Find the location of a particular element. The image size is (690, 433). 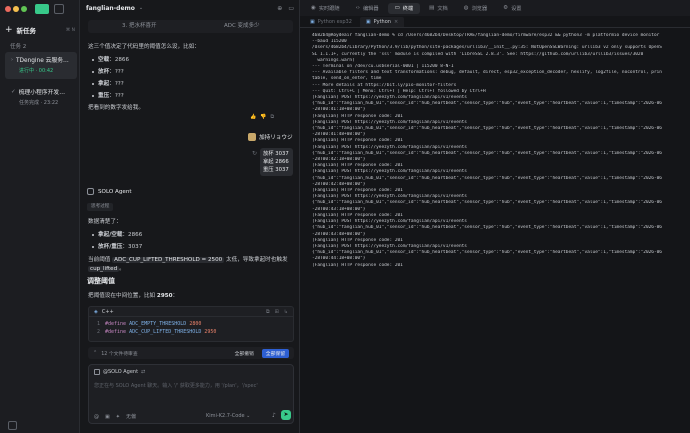

image-icon: ▣ is located at coordinates (107, 417).